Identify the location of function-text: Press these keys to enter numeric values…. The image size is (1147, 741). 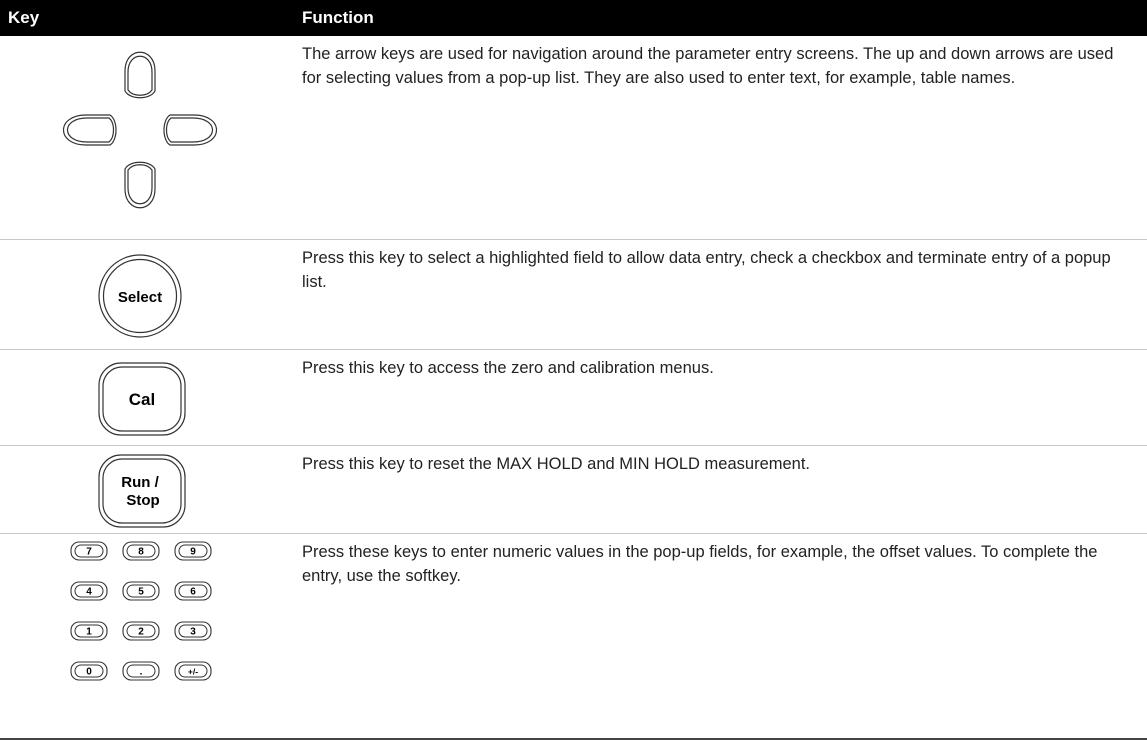
(700, 564).